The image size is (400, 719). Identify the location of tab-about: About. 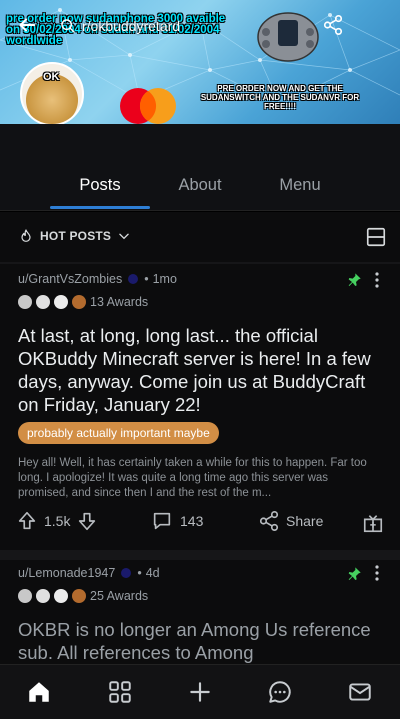
(199, 185).